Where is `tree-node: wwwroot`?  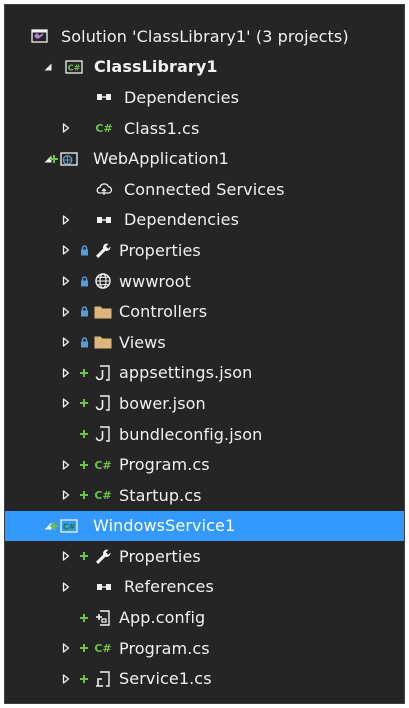 tree-node: wwwroot is located at coordinates (204, 281).